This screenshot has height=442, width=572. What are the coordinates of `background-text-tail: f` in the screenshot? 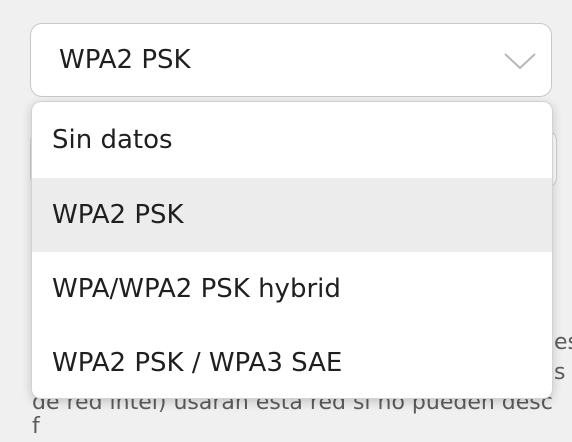 It's located at (36, 426).